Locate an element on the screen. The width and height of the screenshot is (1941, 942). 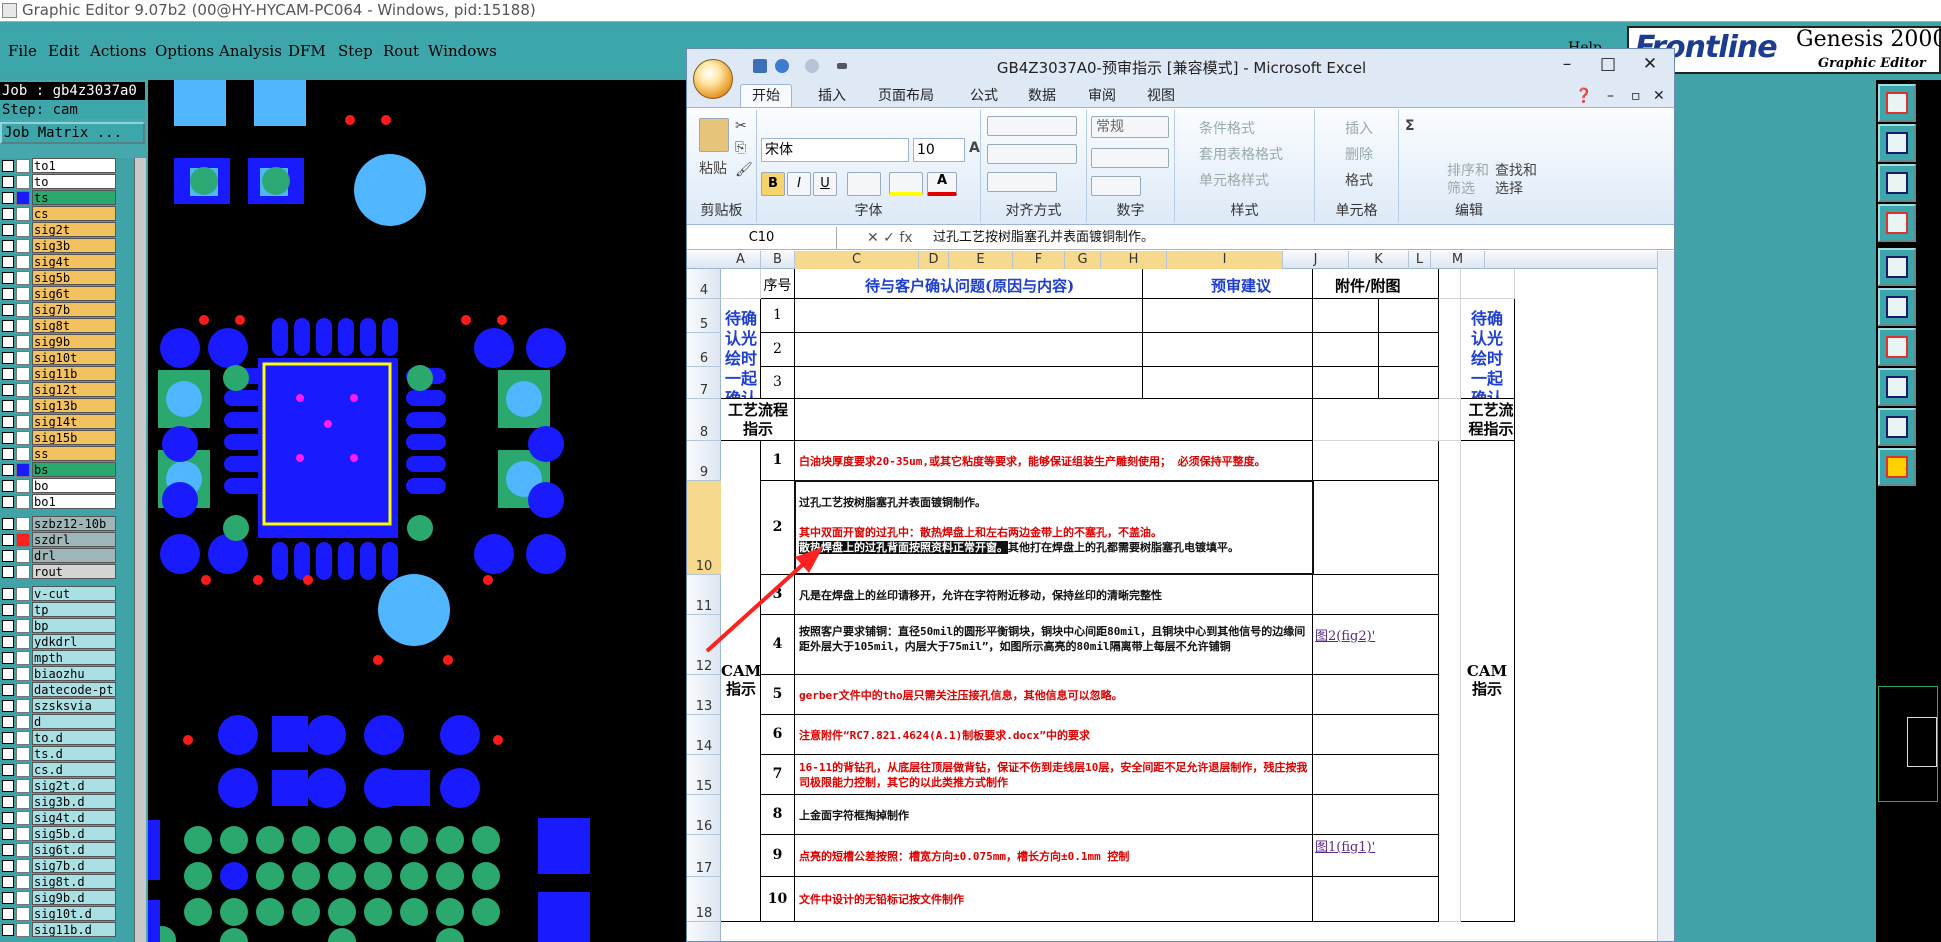
item-seq: 7 is located at coordinates (778, 775).